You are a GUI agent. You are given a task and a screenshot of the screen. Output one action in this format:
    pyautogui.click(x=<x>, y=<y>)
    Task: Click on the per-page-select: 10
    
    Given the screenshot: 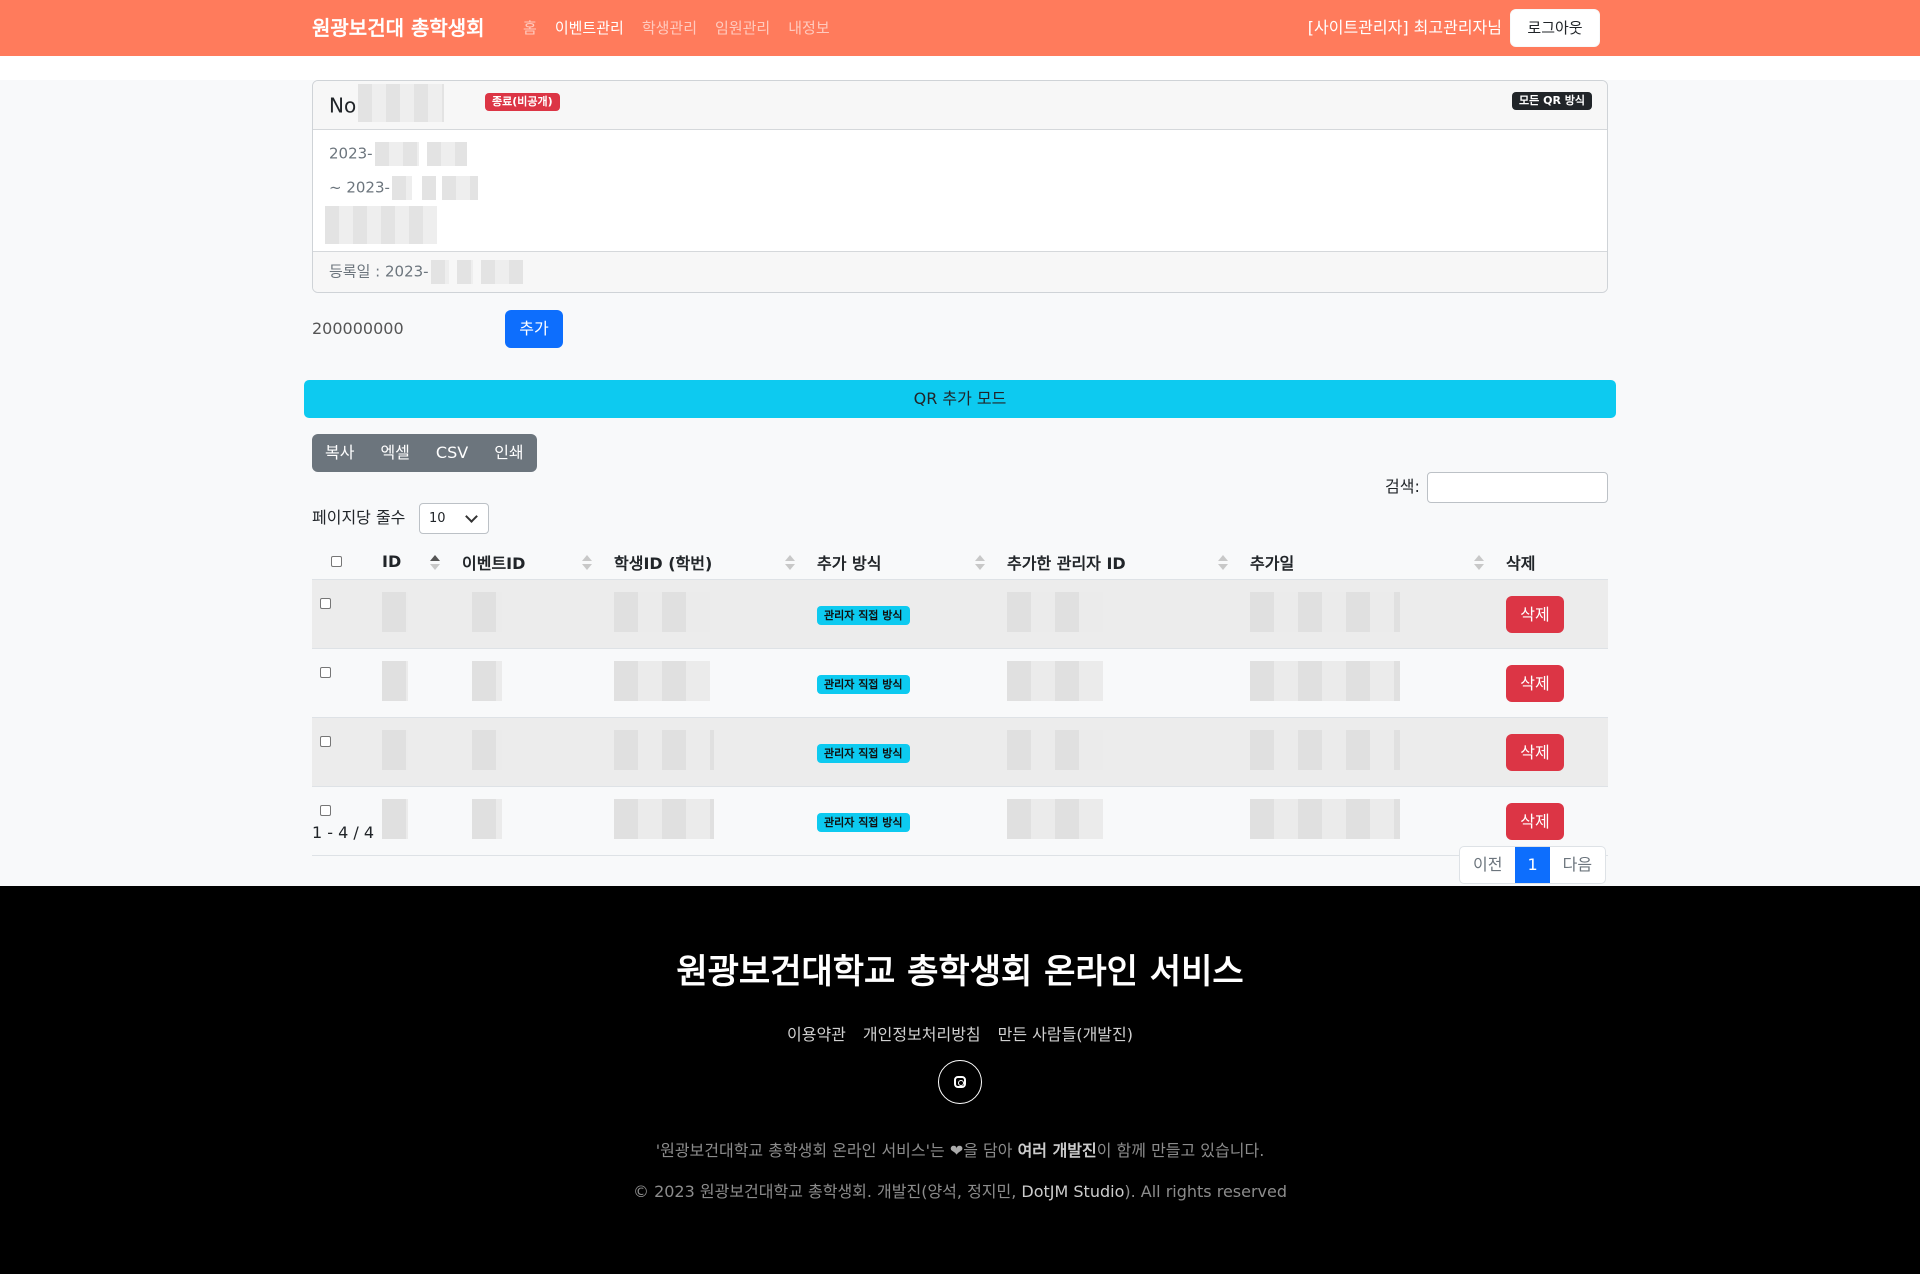 What is the action you would take?
    pyautogui.click(x=454, y=518)
    